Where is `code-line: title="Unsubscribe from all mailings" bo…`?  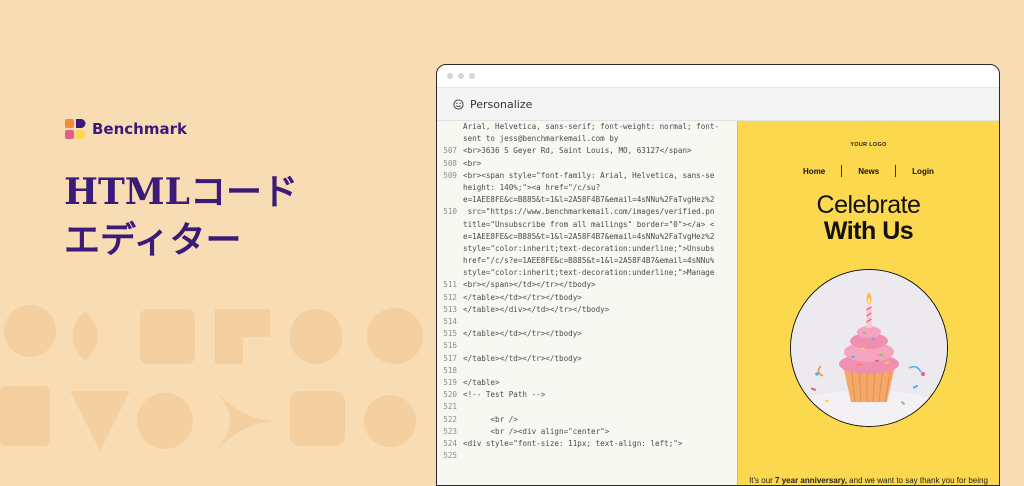
code-line: title="Unsubscribe from all mailings" bo… is located at coordinates (587, 225).